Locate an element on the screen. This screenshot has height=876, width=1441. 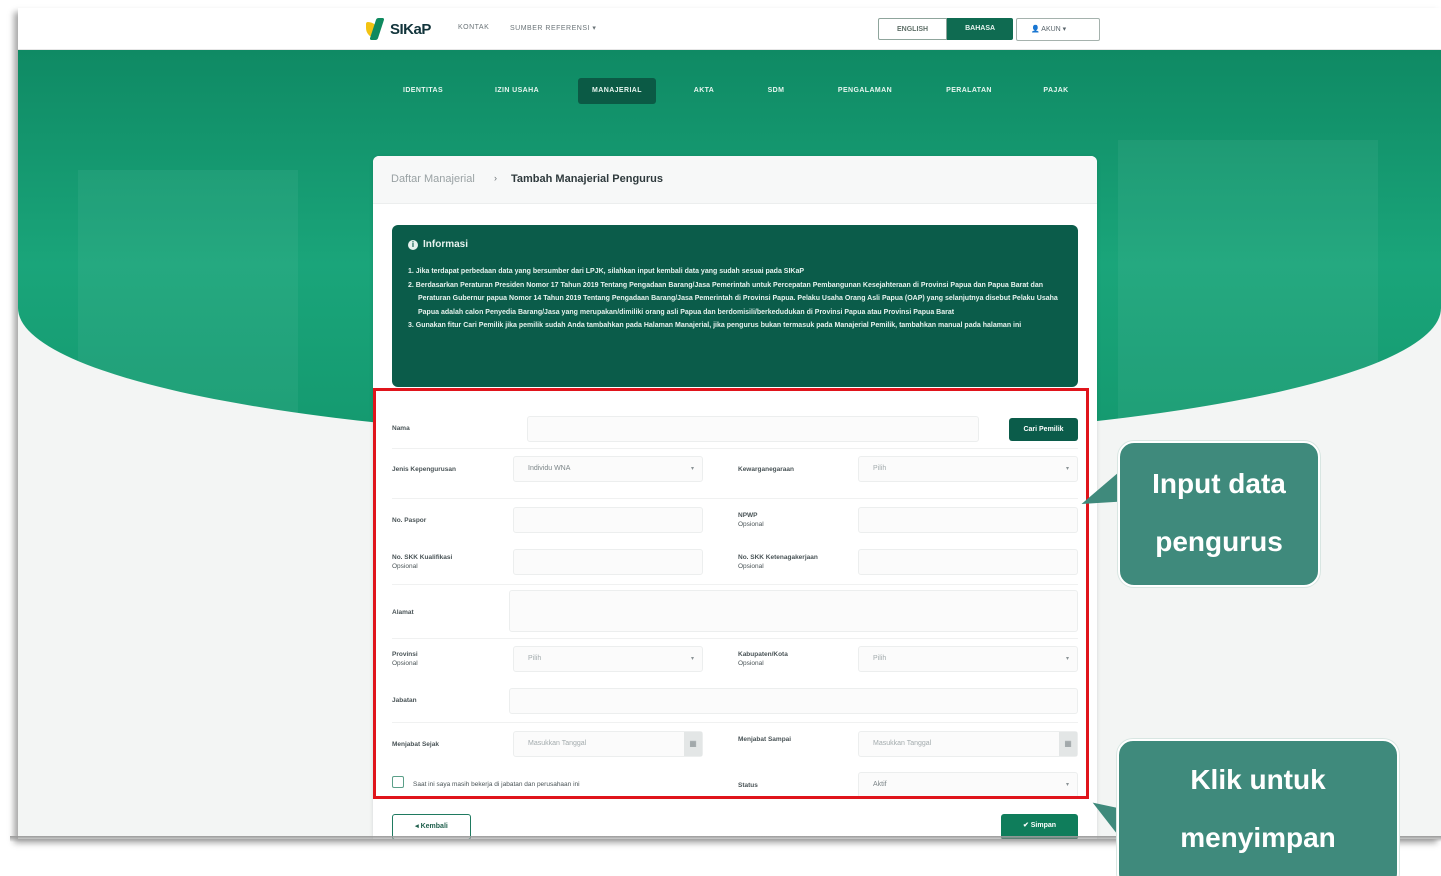
lang-english-button: ENGLISH is located at coordinates (913, 29).